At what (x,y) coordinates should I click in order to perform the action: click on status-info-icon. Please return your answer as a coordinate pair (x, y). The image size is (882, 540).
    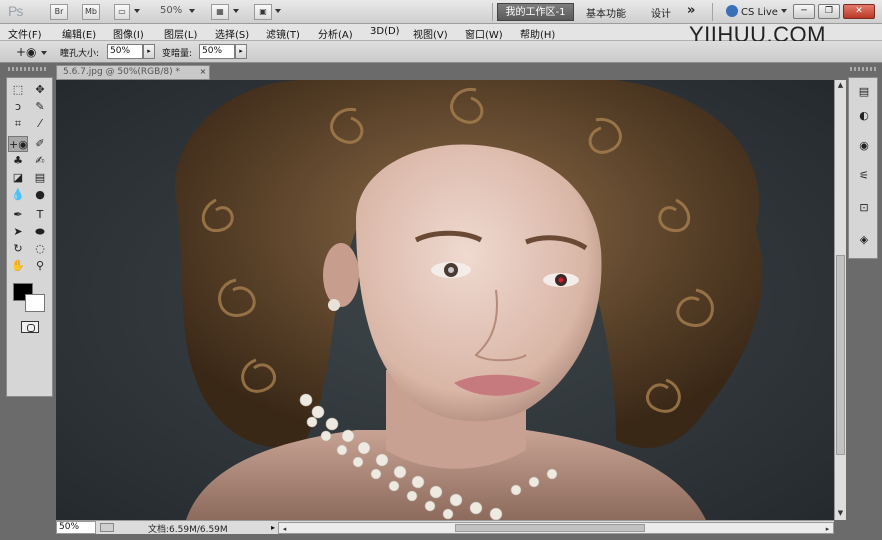
    Looking at the image, I should click on (107, 527).